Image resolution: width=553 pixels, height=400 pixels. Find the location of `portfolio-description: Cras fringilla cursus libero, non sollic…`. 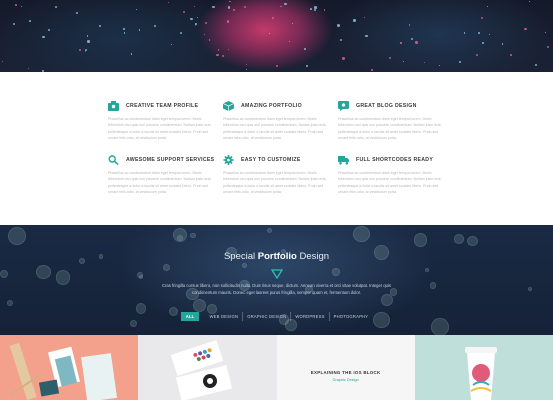

portfolio-description: Cras fringilla cursus libero, non sollic… is located at coordinates (276, 289).